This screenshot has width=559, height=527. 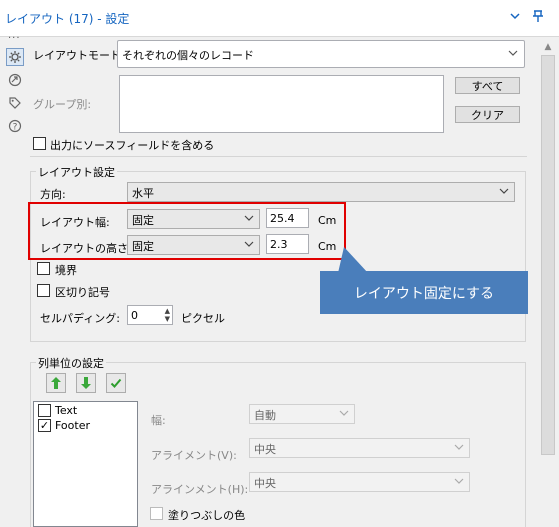 I want to click on alignment-h-label: アラインメント(H):, so click(x=200, y=489).